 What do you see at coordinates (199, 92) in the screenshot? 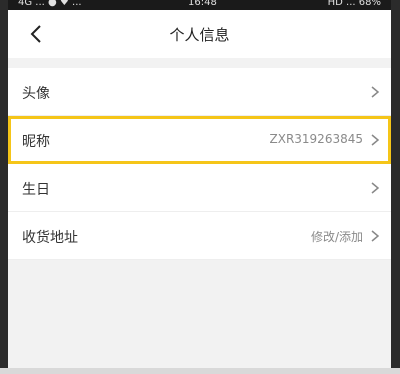
I see `row-avatar: 头像` at bounding box center [199, 92].